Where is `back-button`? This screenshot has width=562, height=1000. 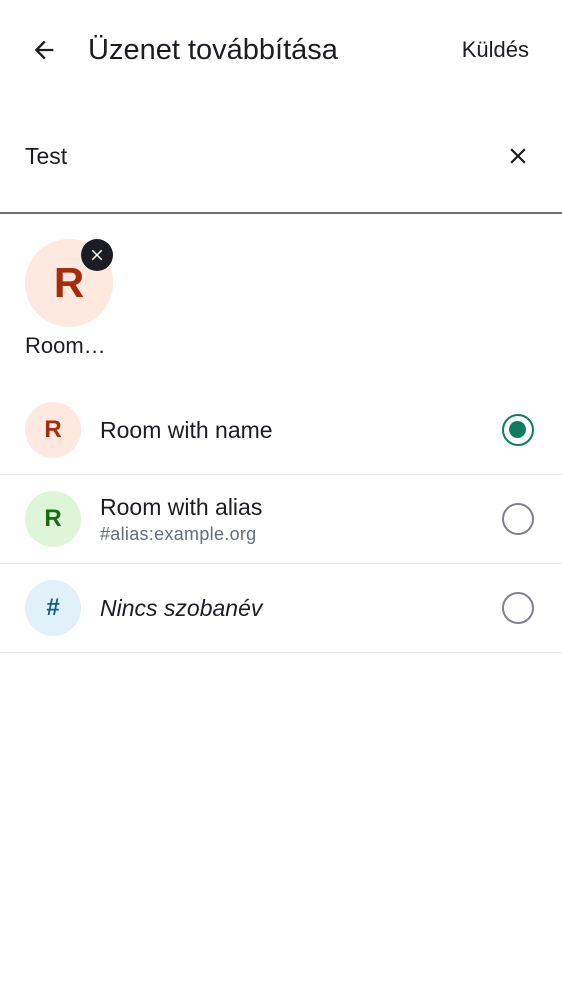 back-button is located at coordinates (44, 50).